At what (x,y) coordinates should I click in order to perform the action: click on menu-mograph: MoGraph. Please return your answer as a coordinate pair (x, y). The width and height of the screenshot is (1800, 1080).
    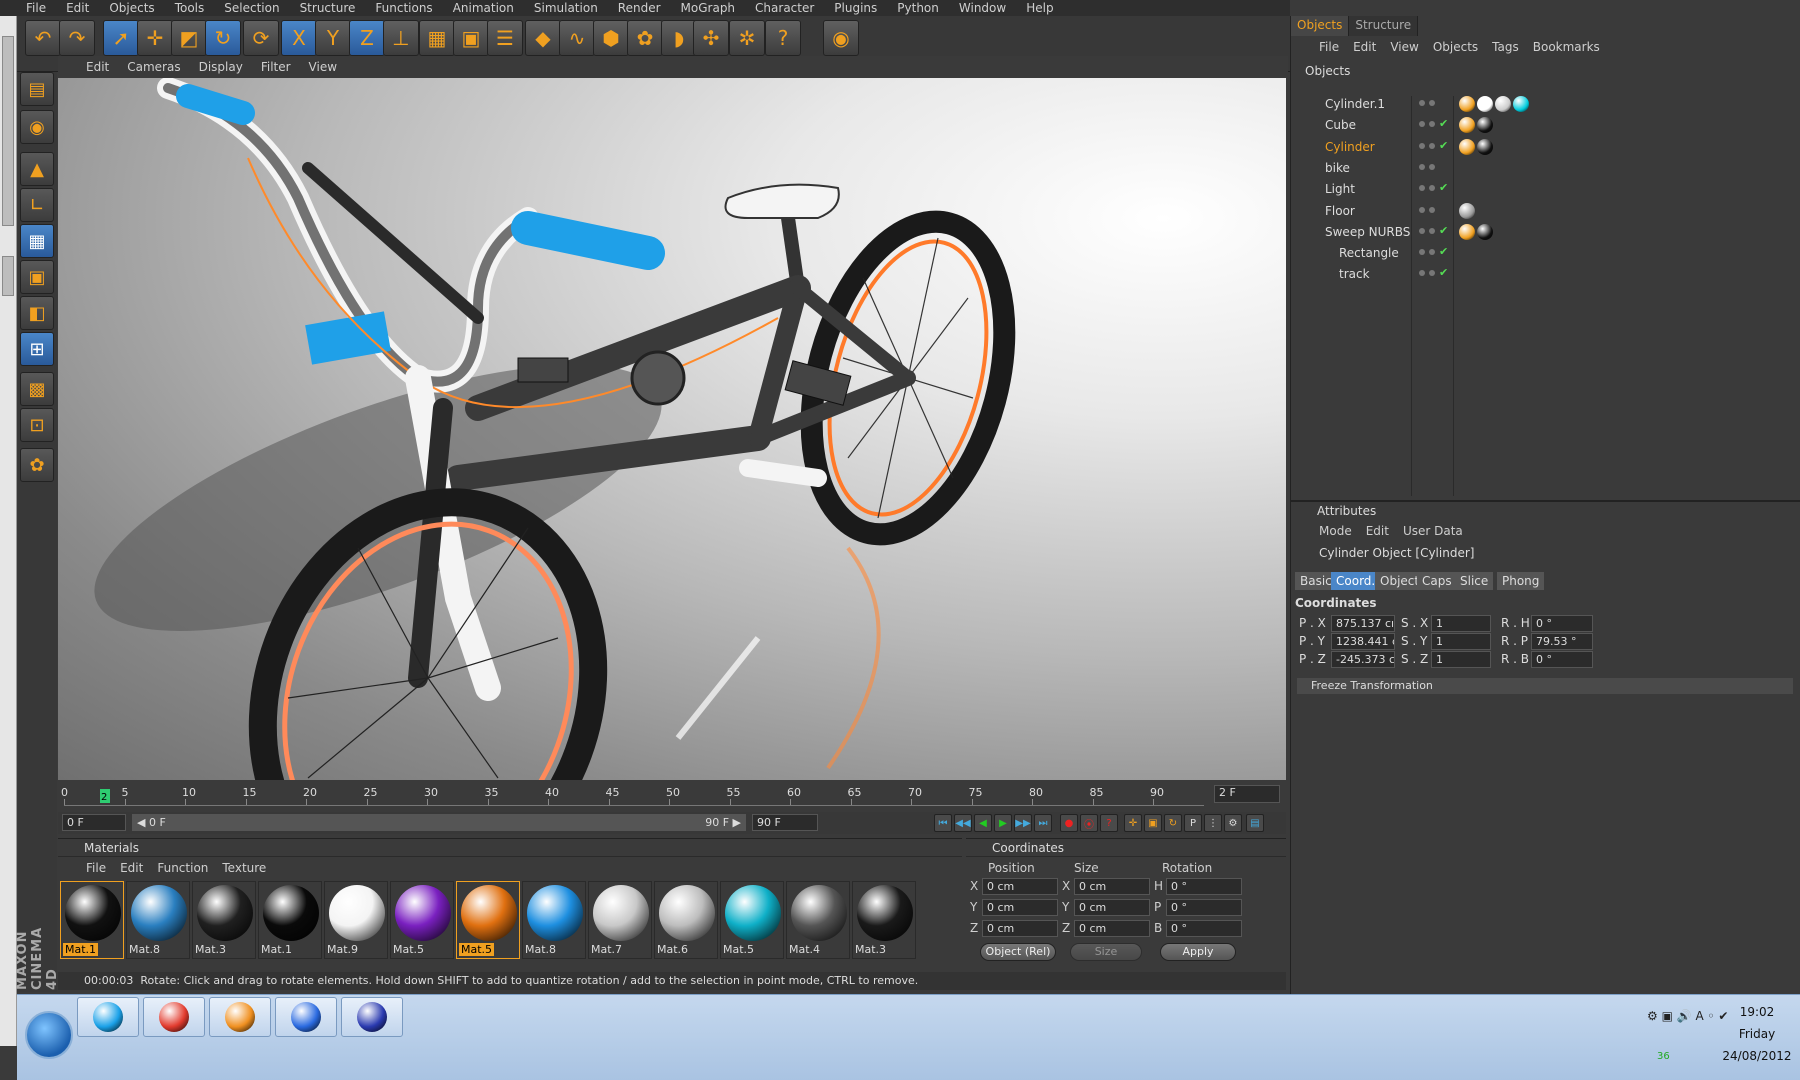
    Looking at the image, I should click on (708, 8).